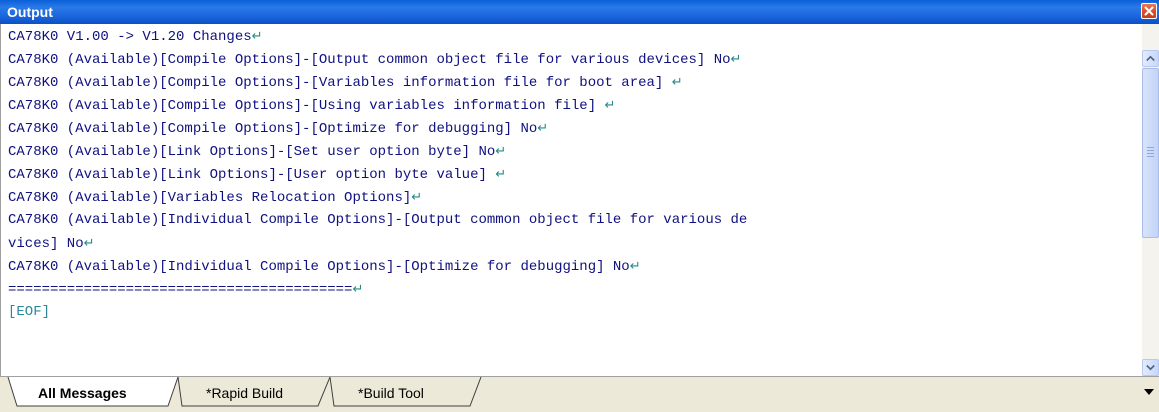  I want to click on scroll-down-button, so click(1150, 367).